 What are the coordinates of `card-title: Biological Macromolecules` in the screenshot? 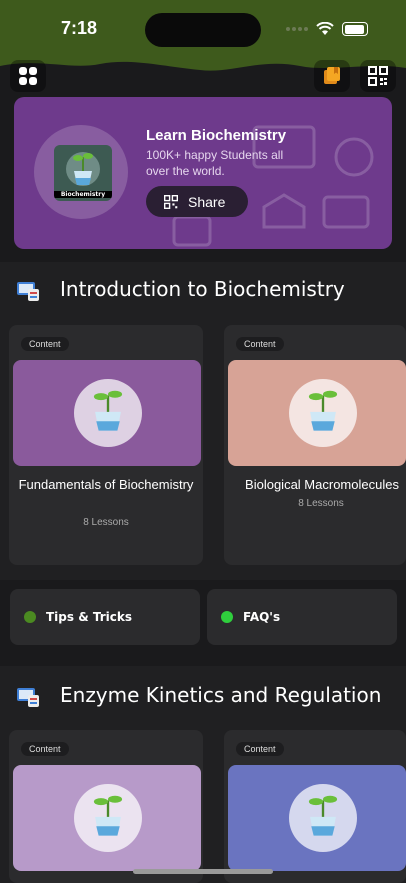 It's located at (322, 484).